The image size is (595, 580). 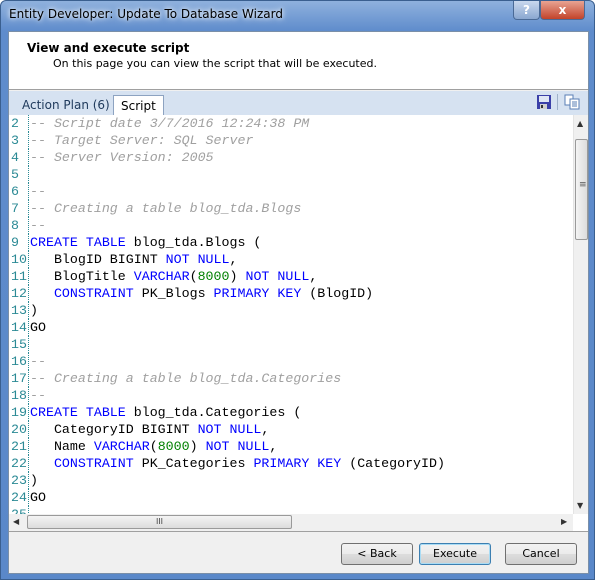 What do you see at coordinates (19, 191) in the screenshot?
I see `line-number: 6` at bounding box center [19, 191].